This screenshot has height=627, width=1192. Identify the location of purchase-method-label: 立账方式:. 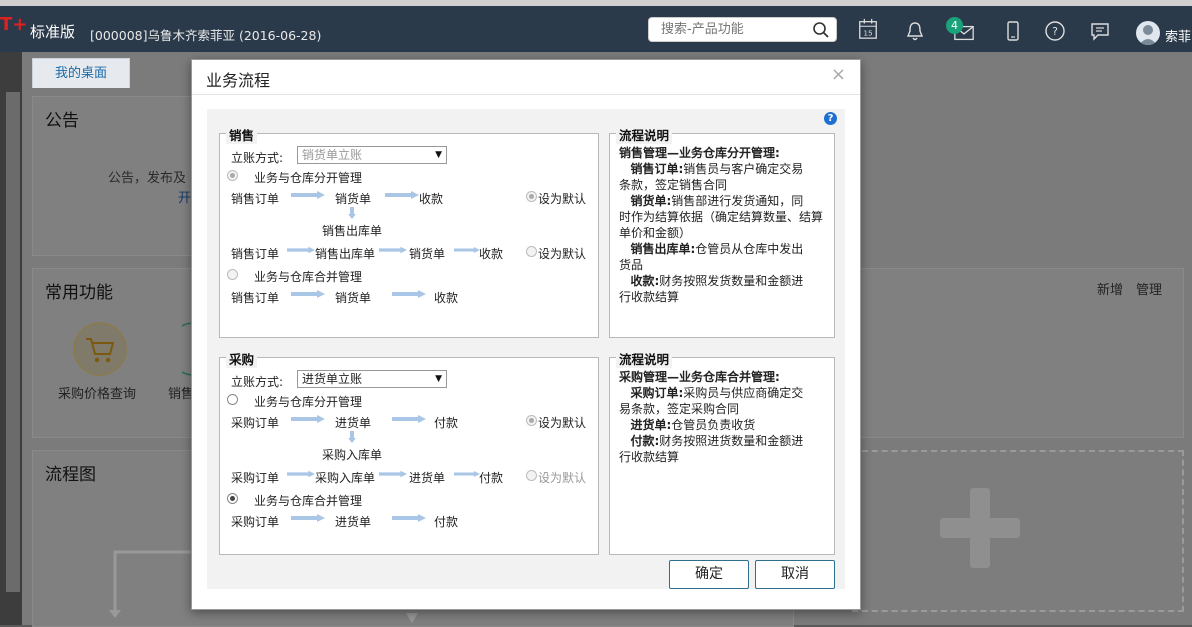
(257, 382).